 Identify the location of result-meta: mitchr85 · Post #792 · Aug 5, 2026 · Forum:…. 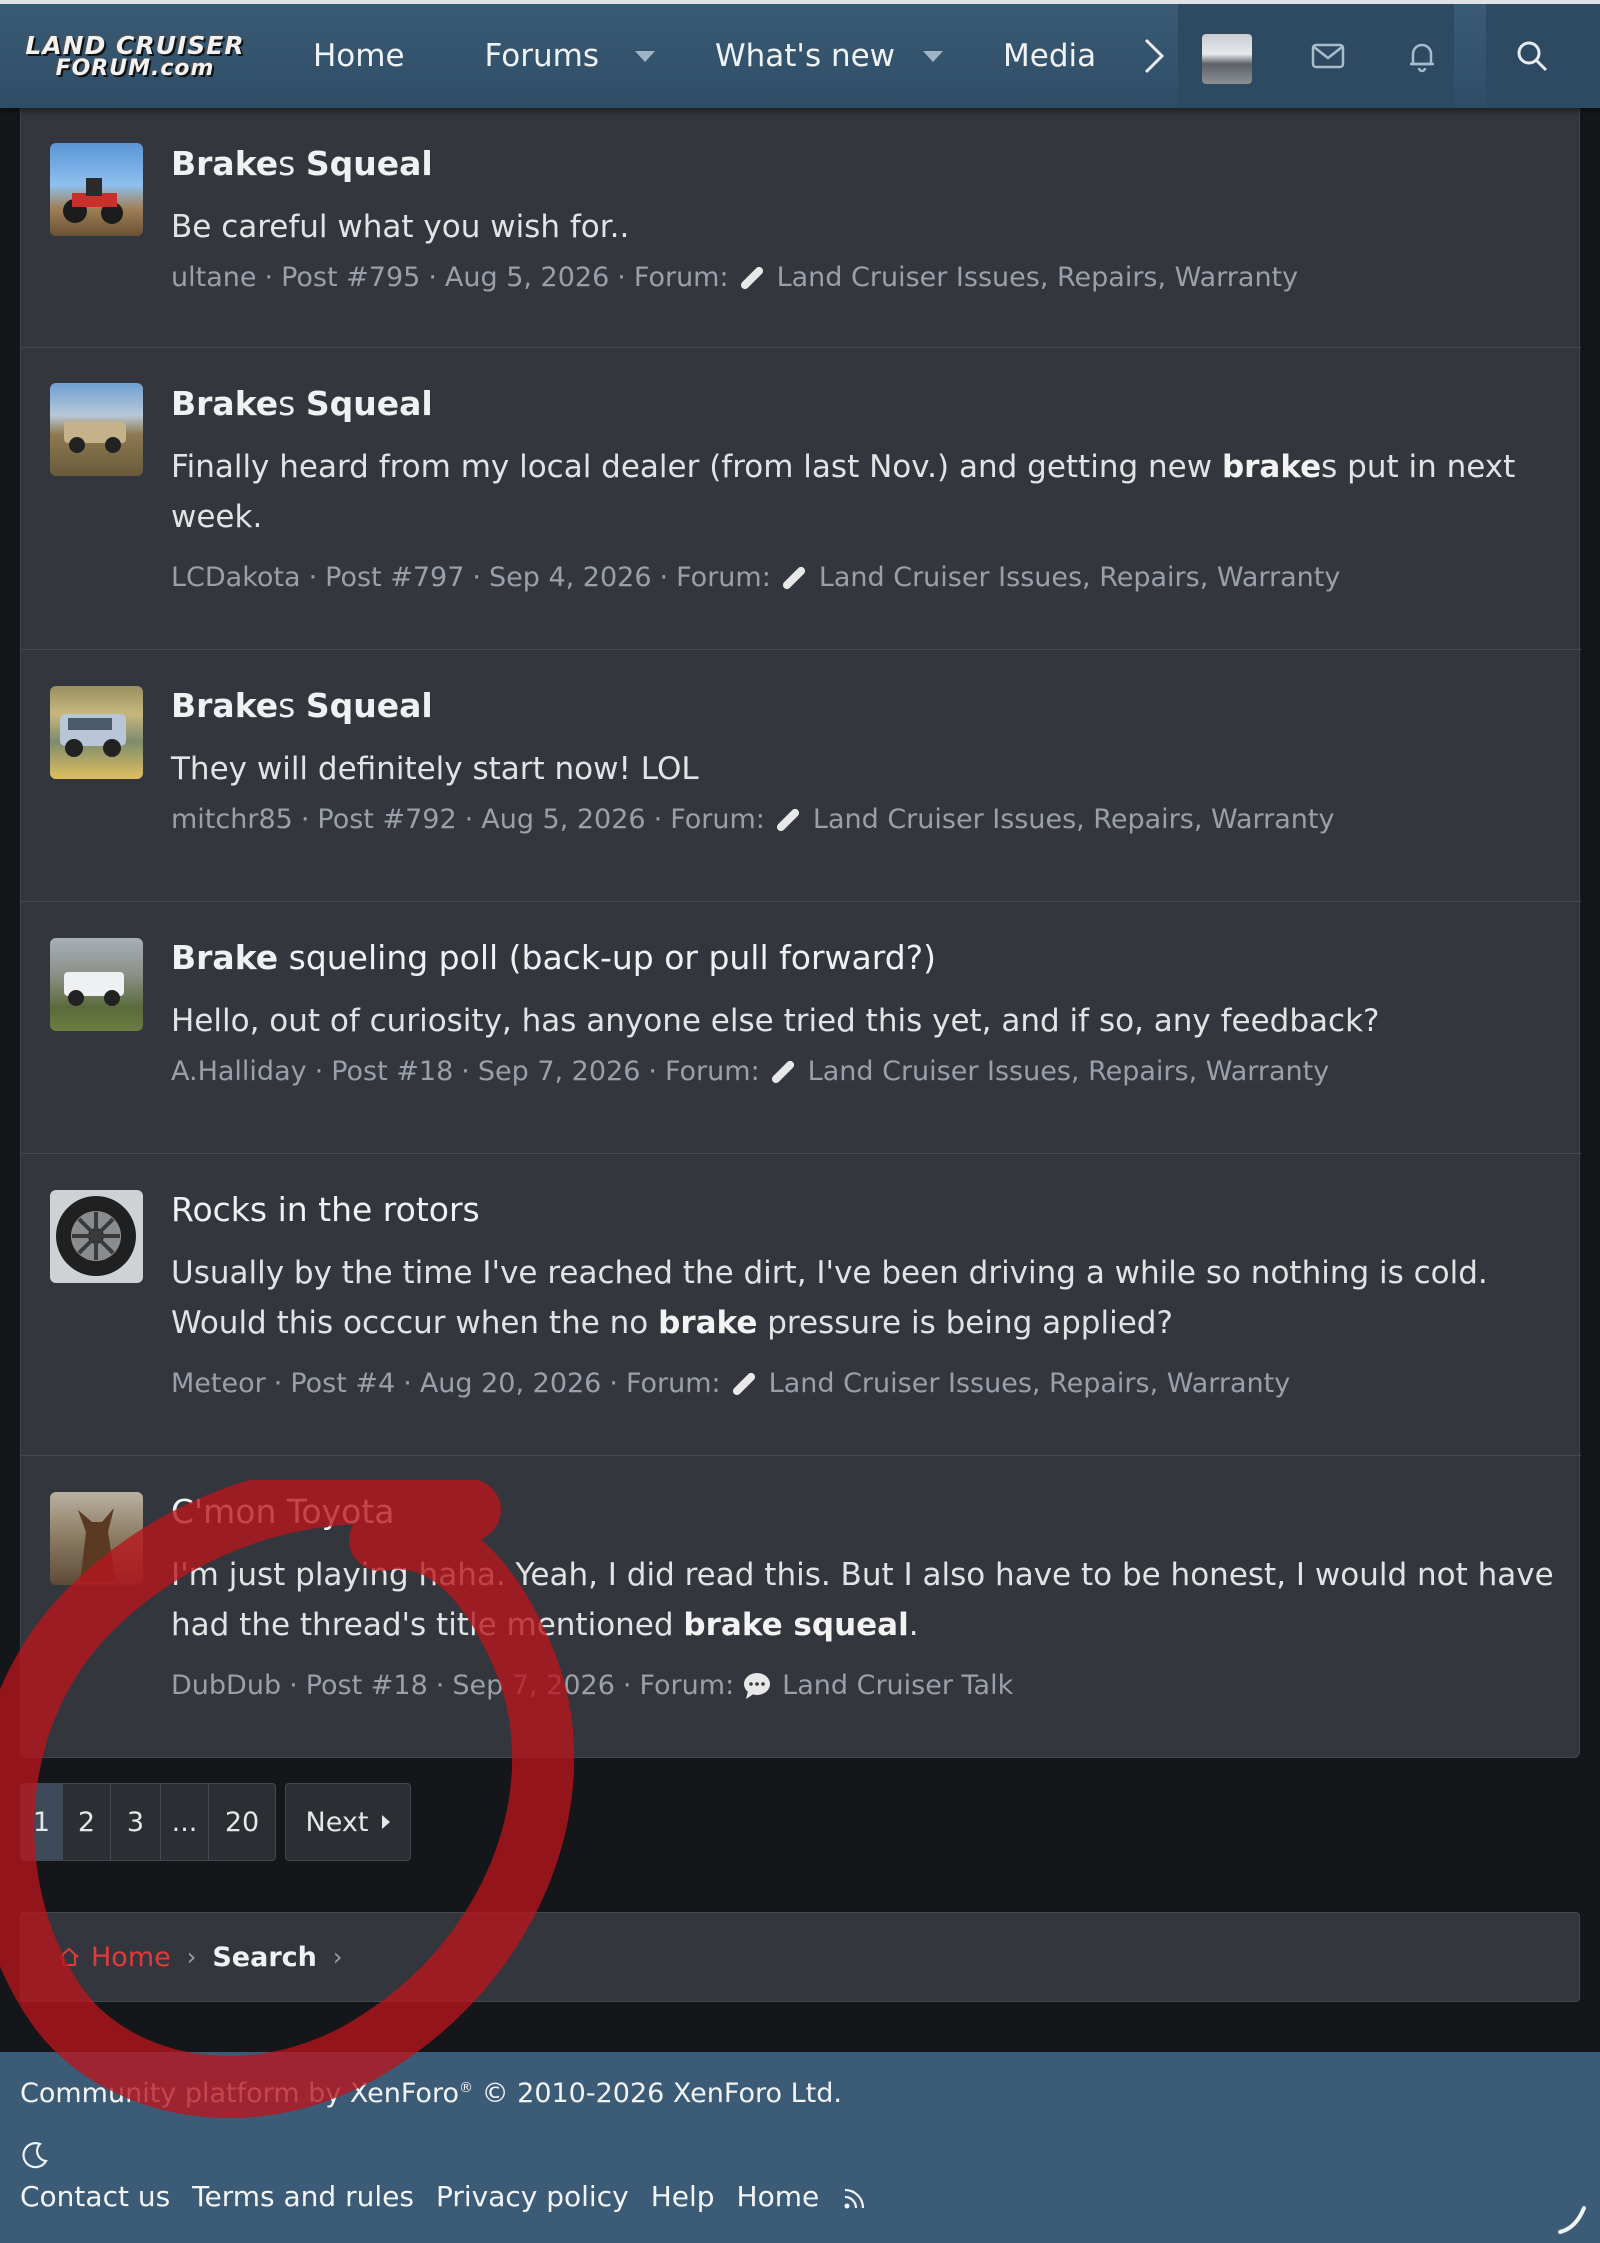
(753, 819).